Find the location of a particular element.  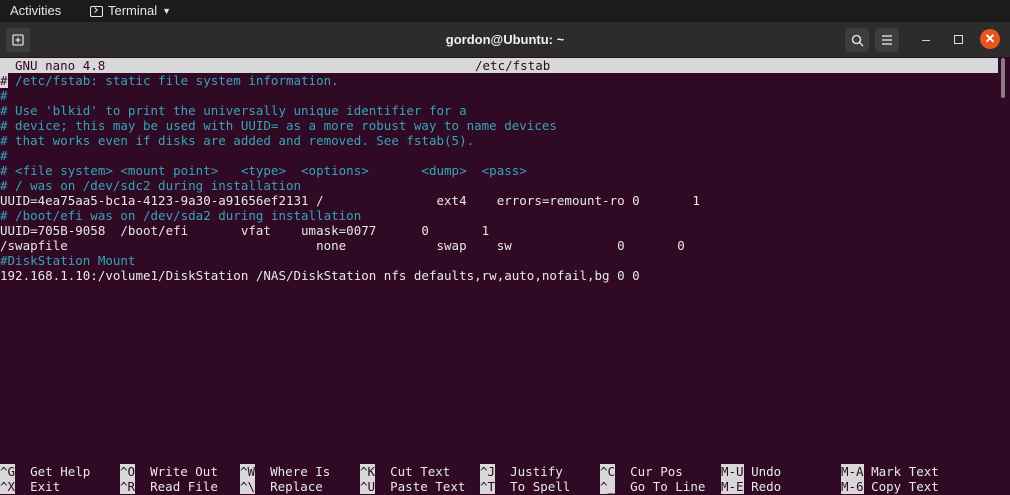

shortcut-label: Paste Text is located at coordinates (420, 486).